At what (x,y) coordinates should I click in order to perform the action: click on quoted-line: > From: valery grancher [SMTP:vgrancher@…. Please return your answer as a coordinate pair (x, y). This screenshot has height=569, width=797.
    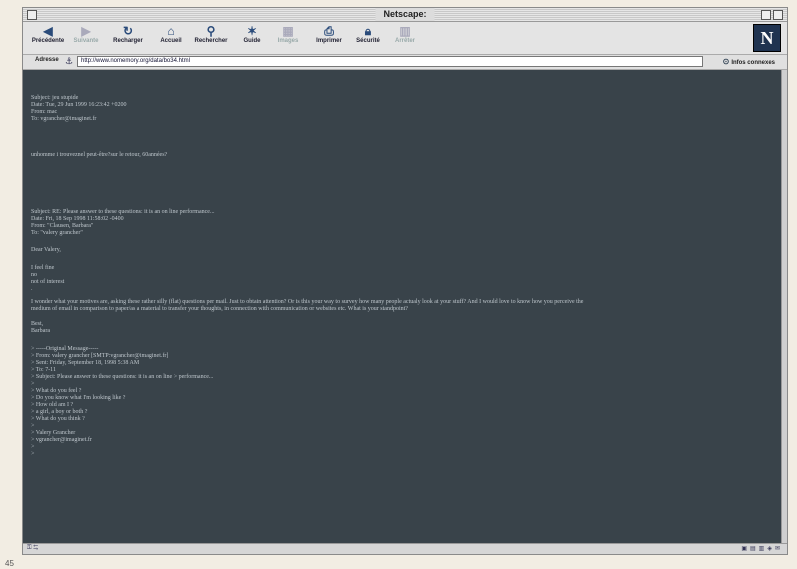
    Looking at the image, I should click on (100, 356).